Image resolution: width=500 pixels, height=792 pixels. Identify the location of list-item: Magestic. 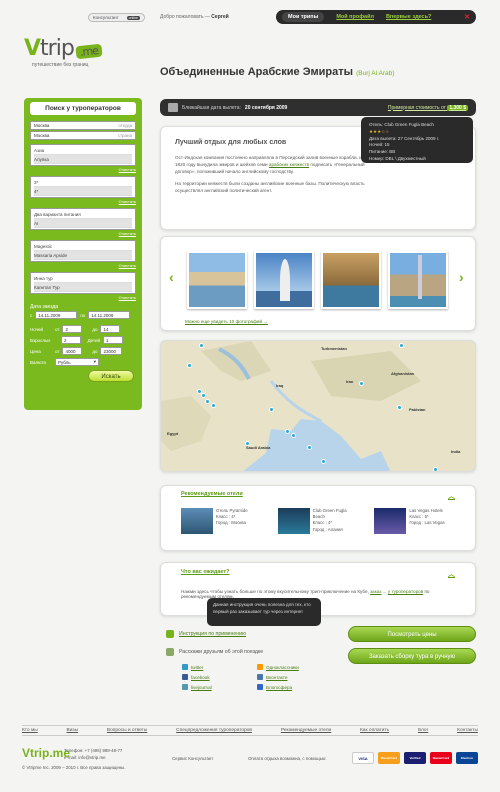
(83, 246).